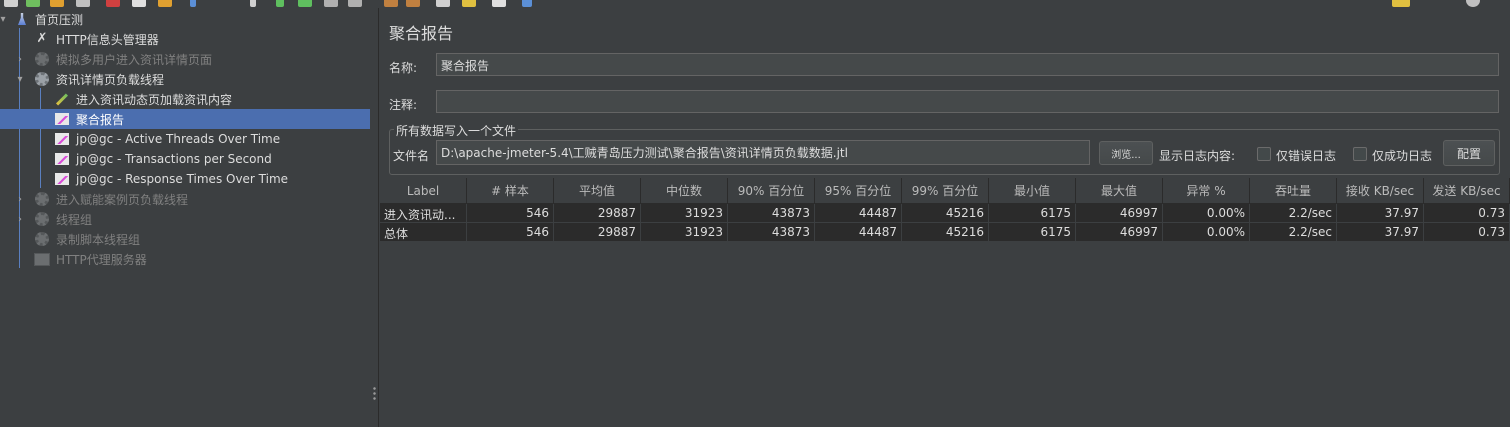 This screenshot has width=1510, height=427. I want to click on column-header: 异常 %, so click(1206, 191).